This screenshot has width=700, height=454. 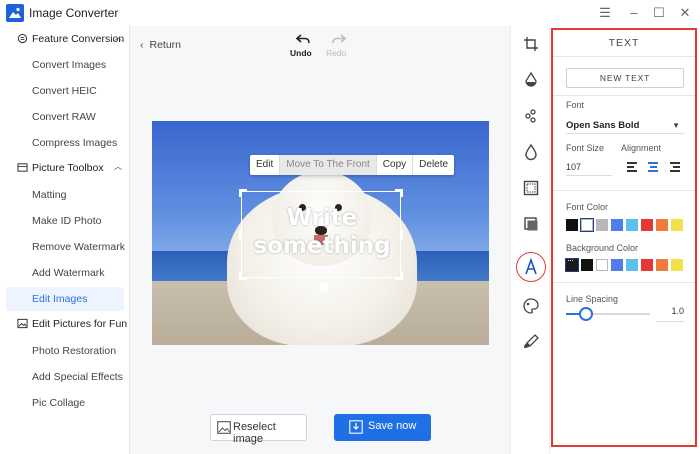 What do you see at coordinates (531, 80) in the screenshot?
I see `color-drop-icon` at bounding box center [531, 80].